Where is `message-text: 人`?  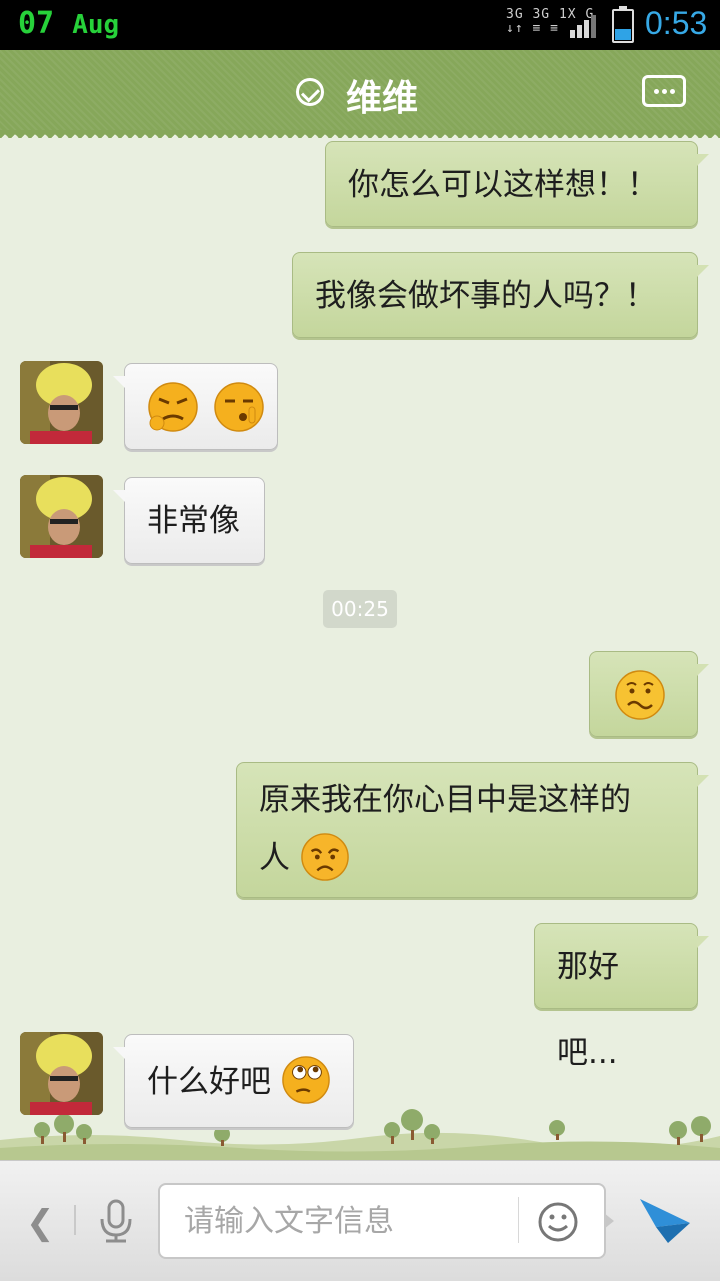
message-text: 人 is located at coordinates (274, 858).